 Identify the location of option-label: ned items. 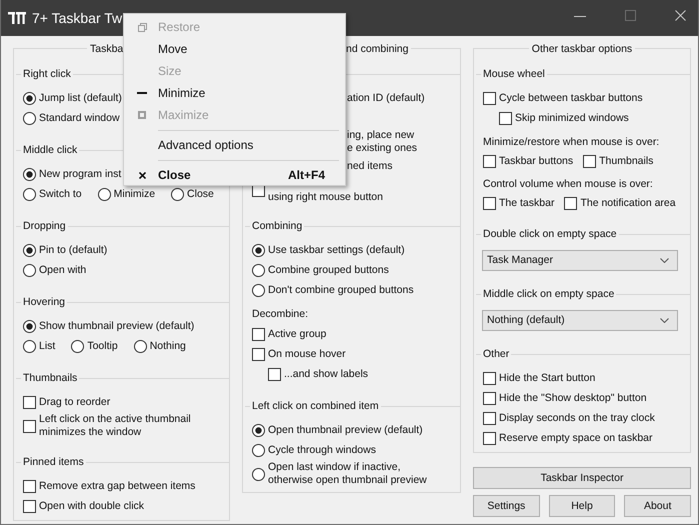
(370, 166).